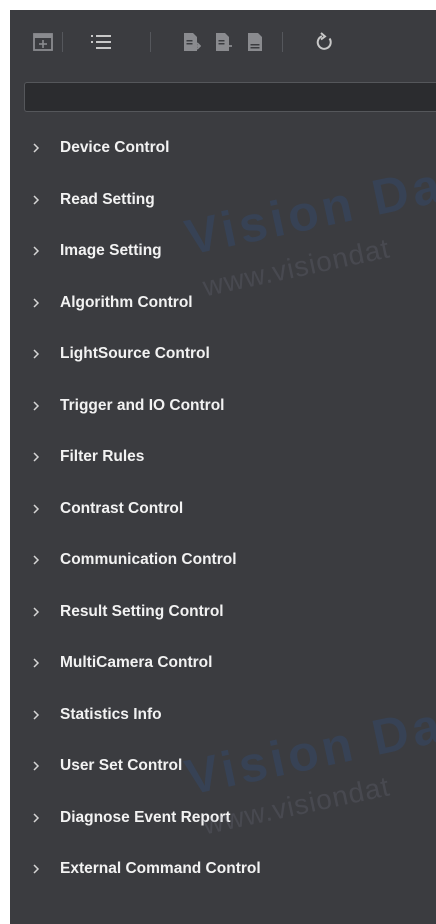 The width and height of the screenshot is (436, 924). Describe the element at coordinates (223, 457) in the screenshot. I see `tree-item-filter-rules: Filter Rules` at that location.